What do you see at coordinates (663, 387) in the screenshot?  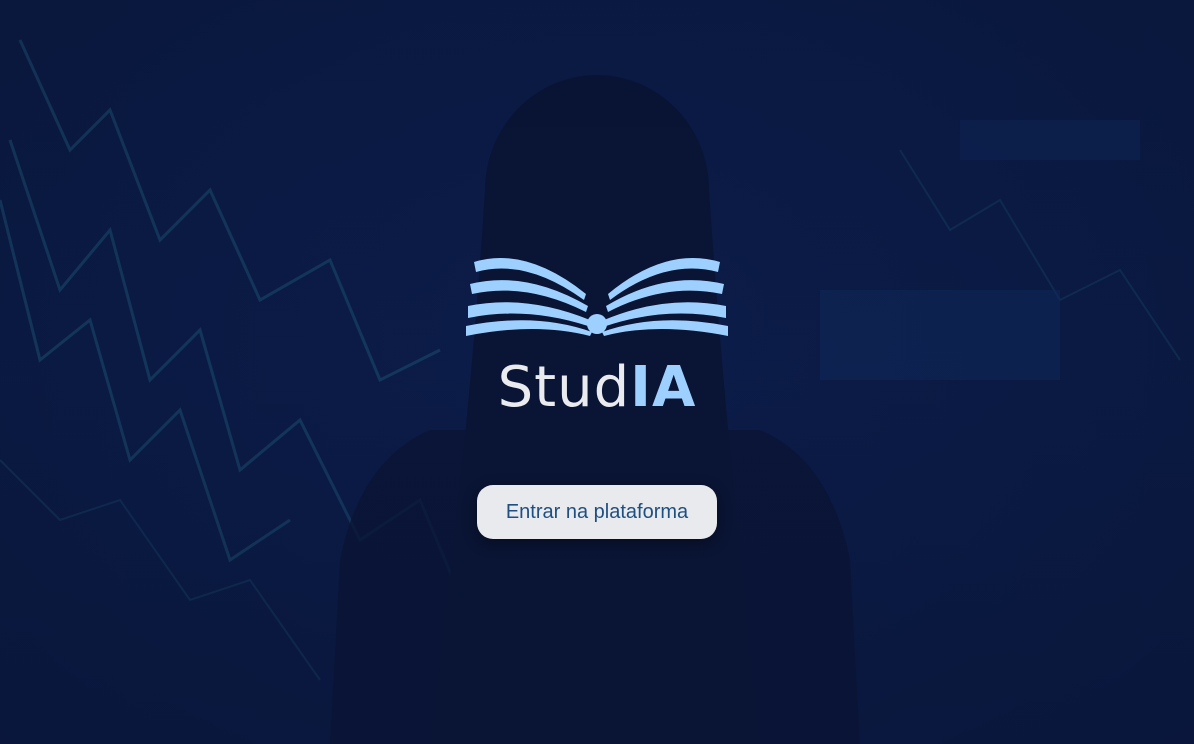 I see `brand-name-part2: IA` at bounding box center [663, 387].